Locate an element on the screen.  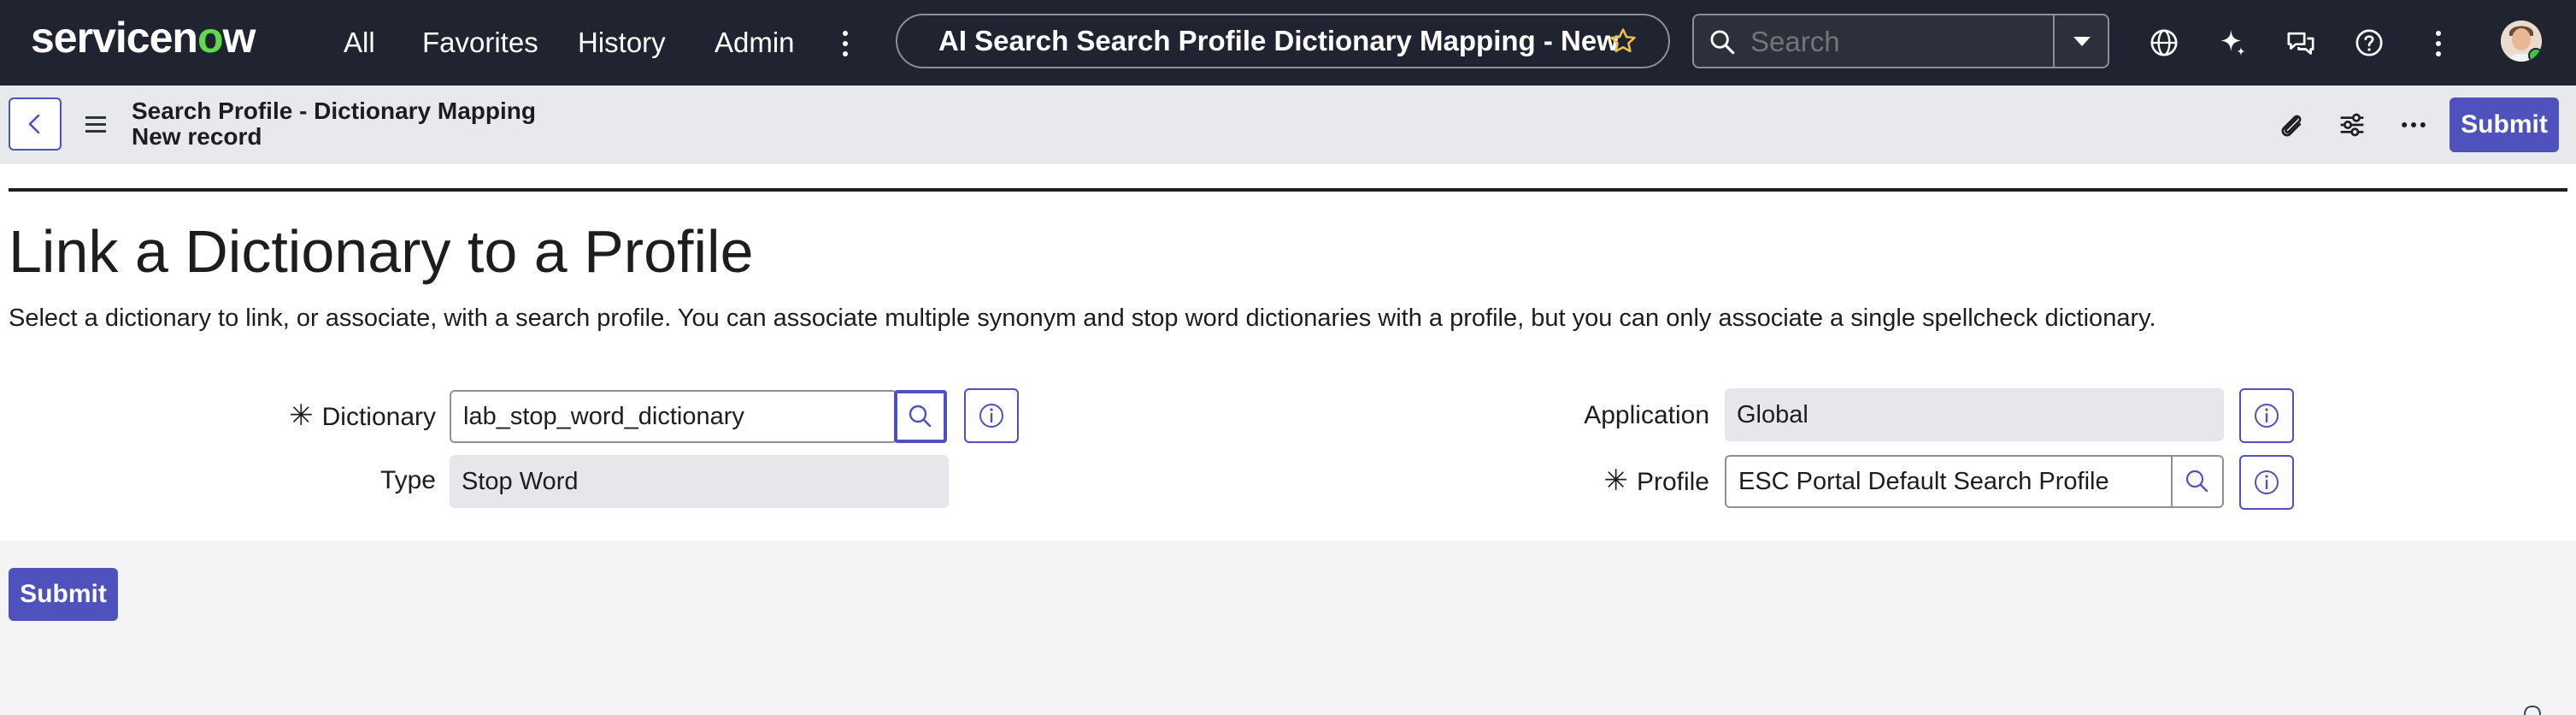
application-info-button is located at coordinates (2266, 415).